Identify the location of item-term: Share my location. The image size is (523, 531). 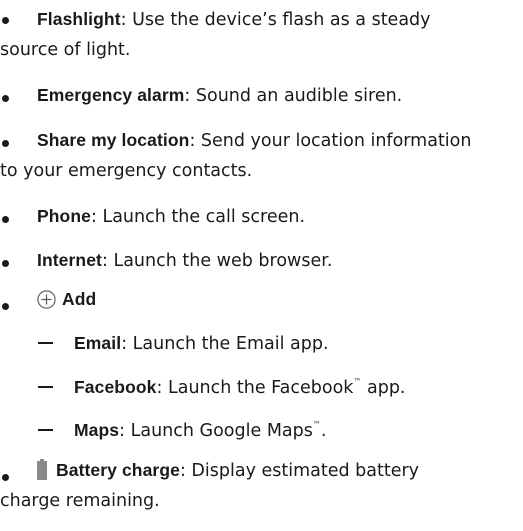
(113, 140).